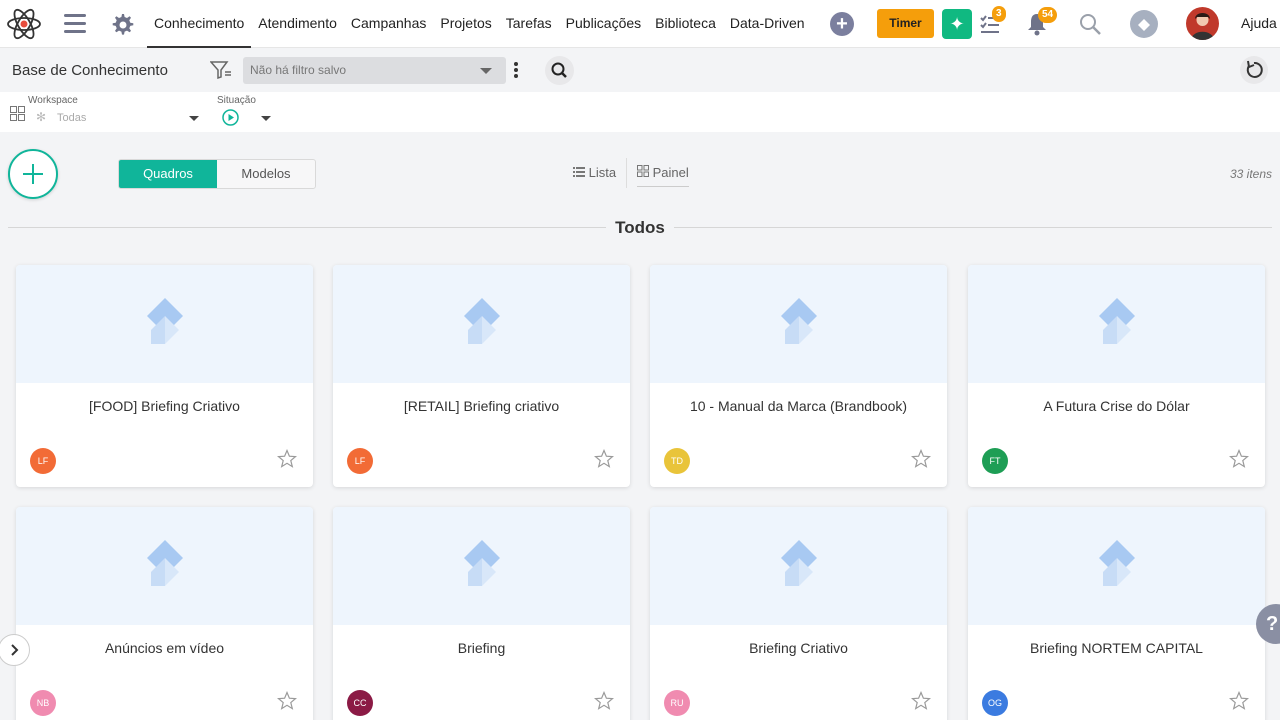 The height and width of the screenshot is (720, 1280). What do you see at coordinates (230, 117) in the screenshot?
I see `play-circle-icon` at bounding box center [230, 117].